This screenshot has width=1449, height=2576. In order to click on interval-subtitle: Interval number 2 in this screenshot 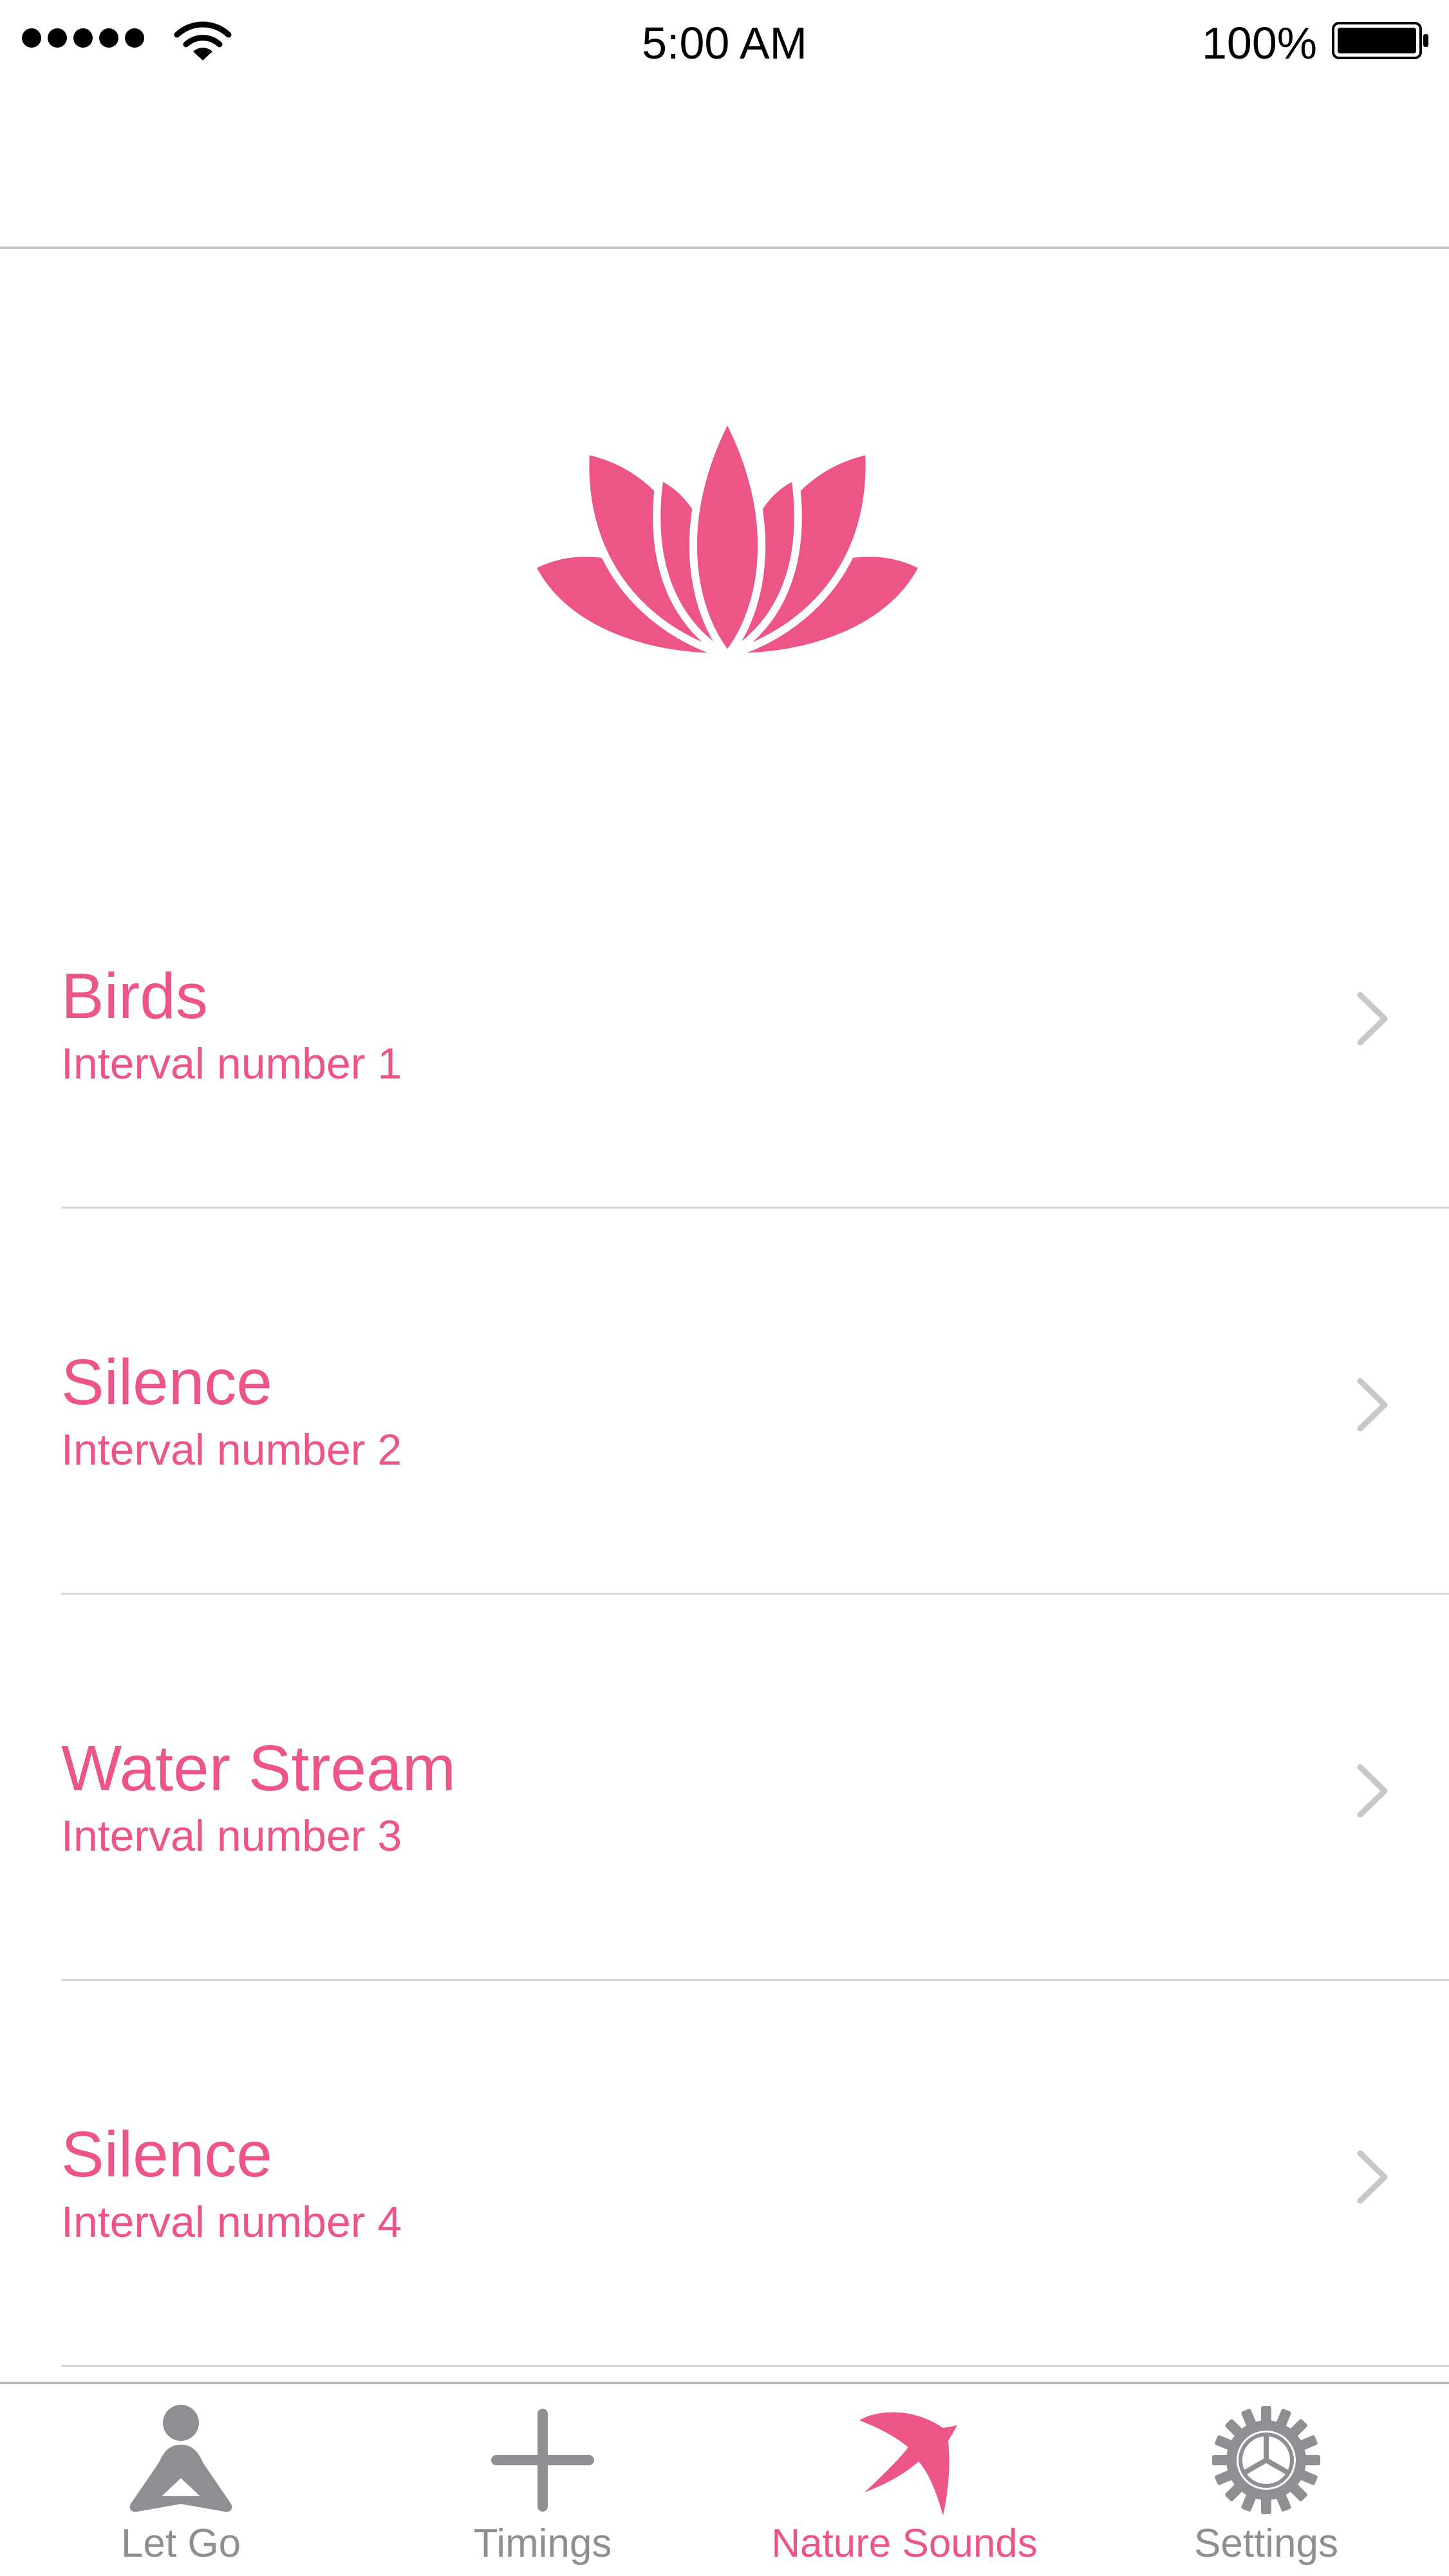, I will do `click(231, 1450)`.